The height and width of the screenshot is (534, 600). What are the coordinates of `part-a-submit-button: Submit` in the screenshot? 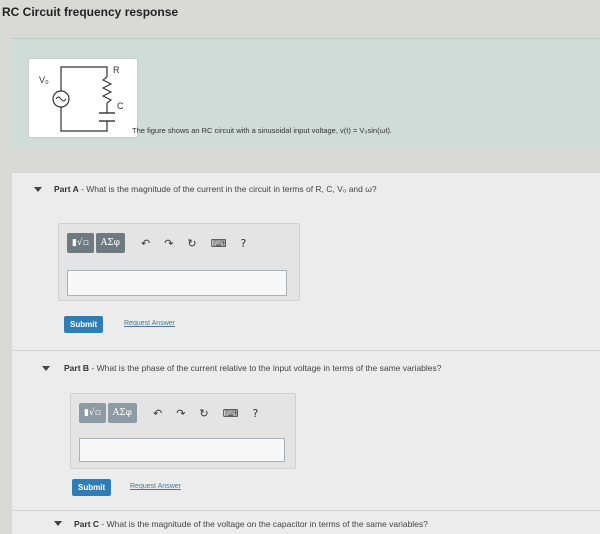 It's located at (84, 324).